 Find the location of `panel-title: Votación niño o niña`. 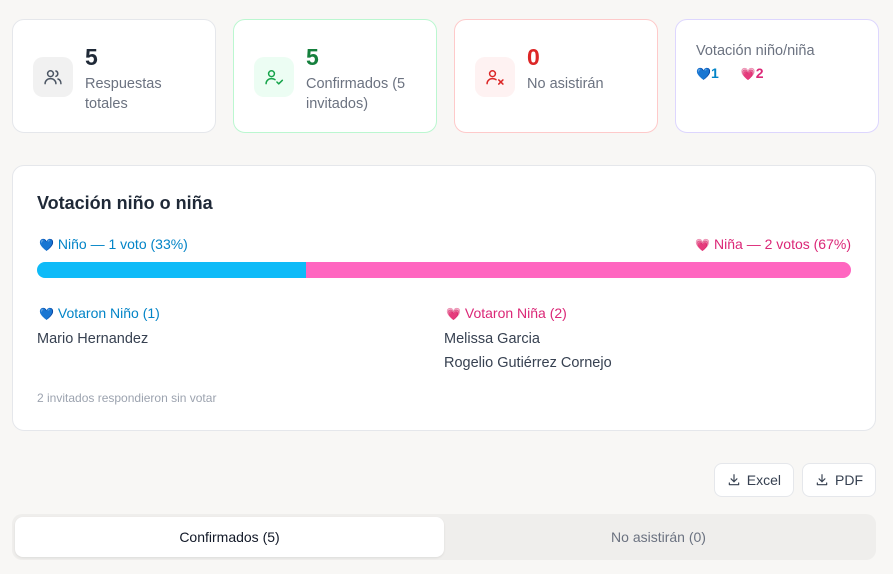

panel-title: Votación niño o niña is located at coordinates (125, 203).